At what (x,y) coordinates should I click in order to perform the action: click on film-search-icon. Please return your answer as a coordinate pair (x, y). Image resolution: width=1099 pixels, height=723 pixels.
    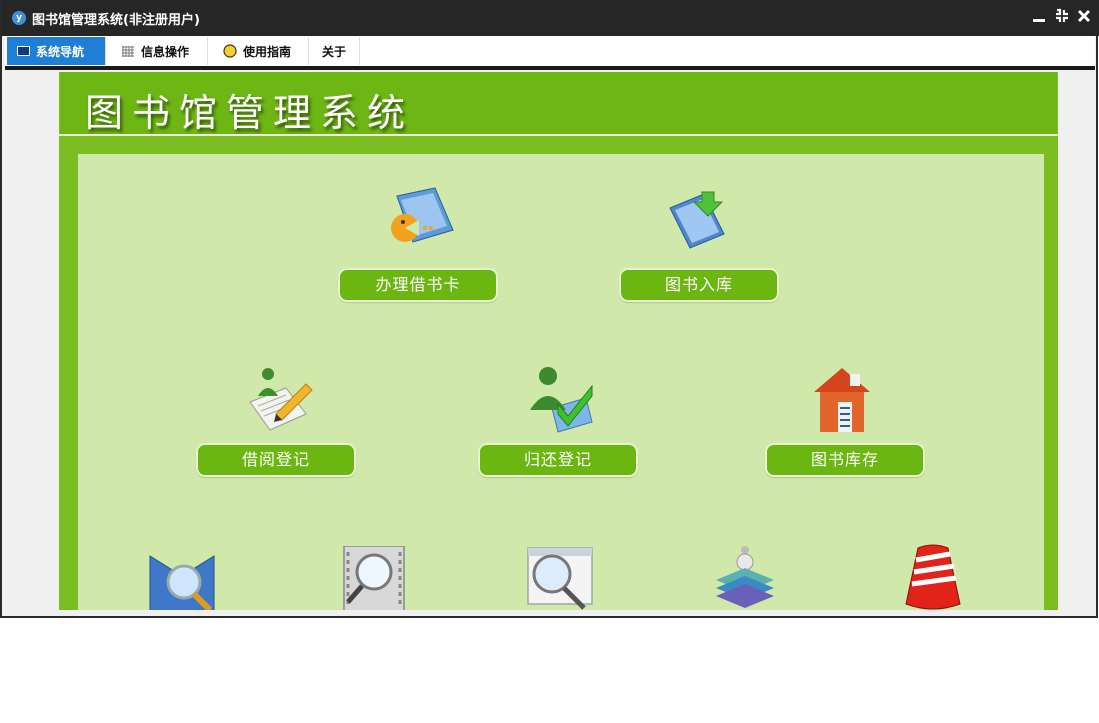
    Looking at the image, I should click on (373, 578).